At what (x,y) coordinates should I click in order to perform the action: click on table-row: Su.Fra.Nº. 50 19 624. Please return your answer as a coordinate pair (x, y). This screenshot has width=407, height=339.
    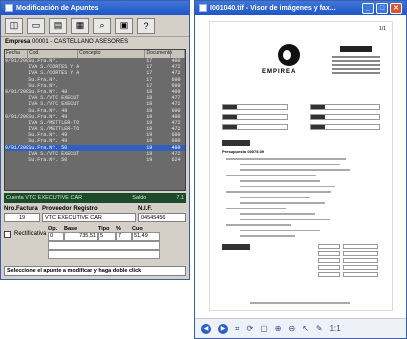
    Looking at the image, I should click on (95, 160).